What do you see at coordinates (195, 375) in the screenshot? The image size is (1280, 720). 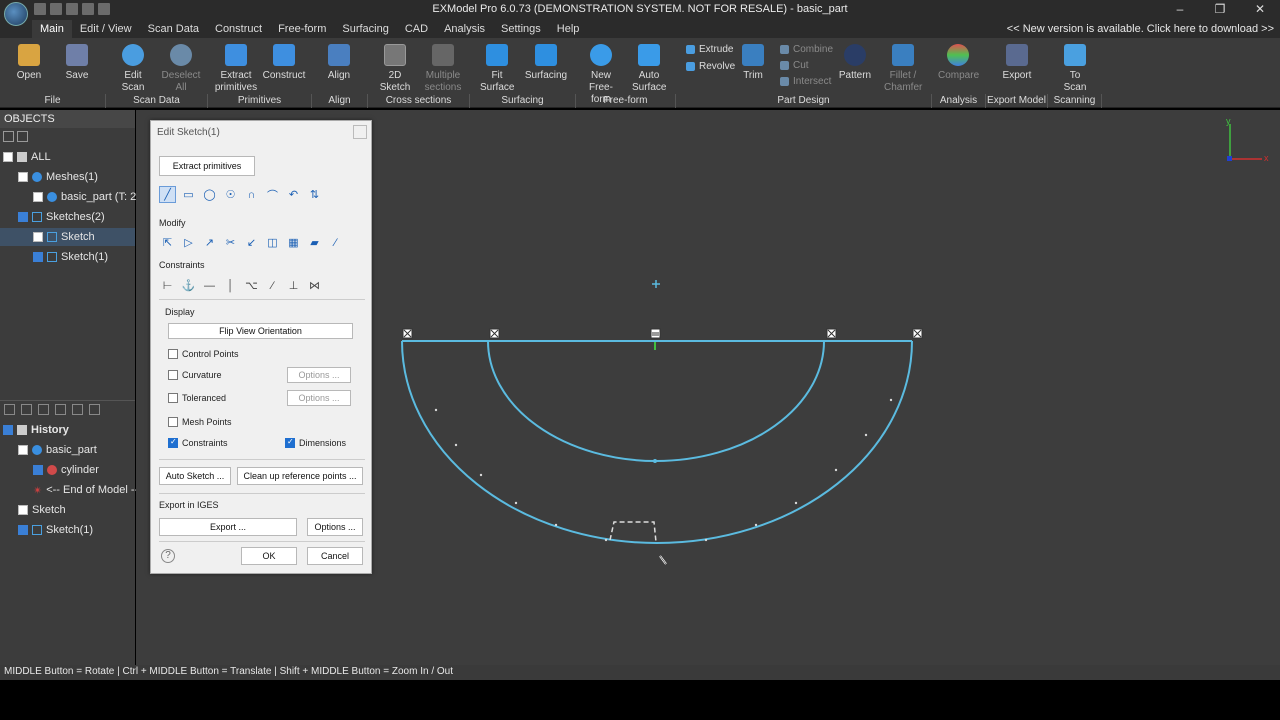 I see `curvature-checkbox: Curvature` at bounding box center [195, 375].